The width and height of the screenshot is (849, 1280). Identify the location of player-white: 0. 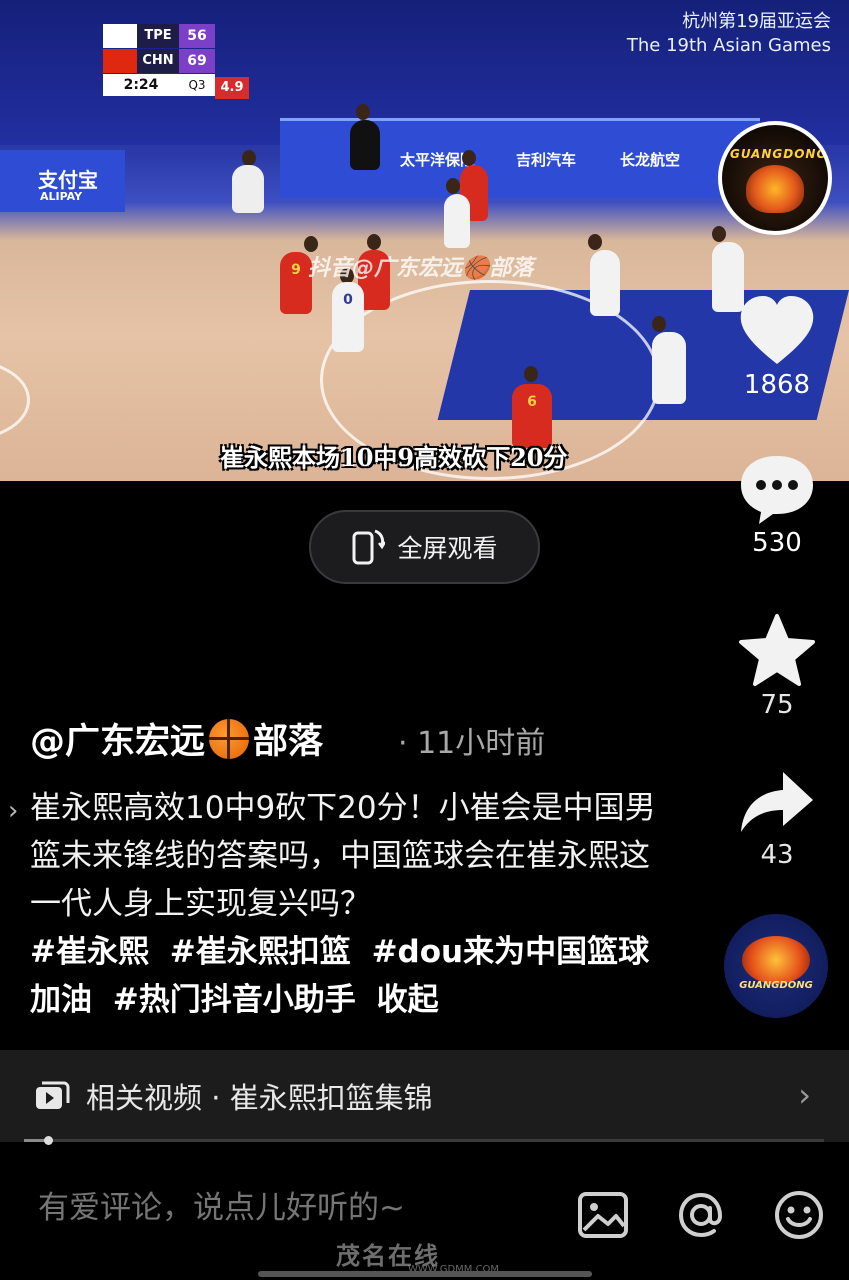
(348, 317).